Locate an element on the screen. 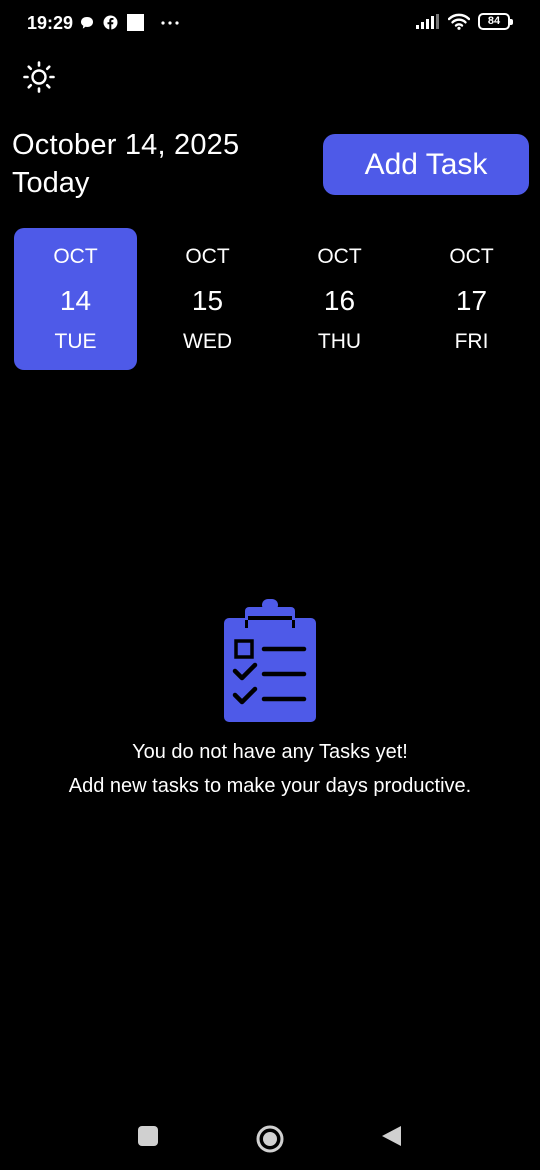 The height and width of the screenshot is (1170, 540). home-icon is located at coordinates (270, 1139).